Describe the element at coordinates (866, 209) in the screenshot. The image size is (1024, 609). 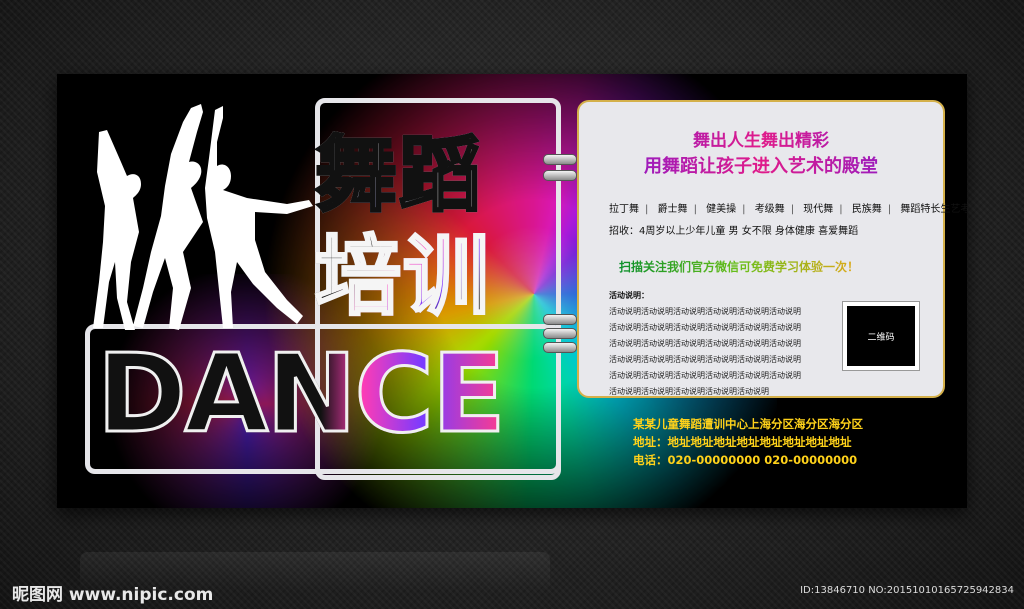
I see `dance-type: 民族舞` at that location.